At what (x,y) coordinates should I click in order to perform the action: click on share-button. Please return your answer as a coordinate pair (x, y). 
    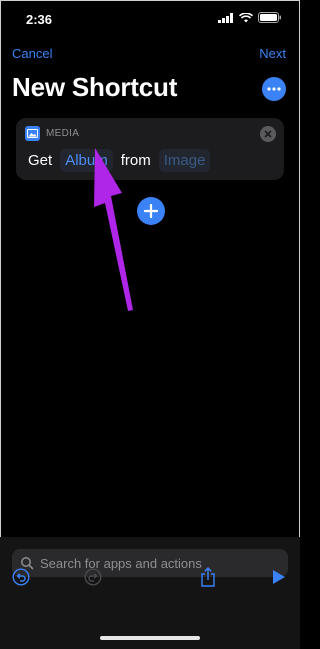
    Looking at the image, I should click on (208, 577).